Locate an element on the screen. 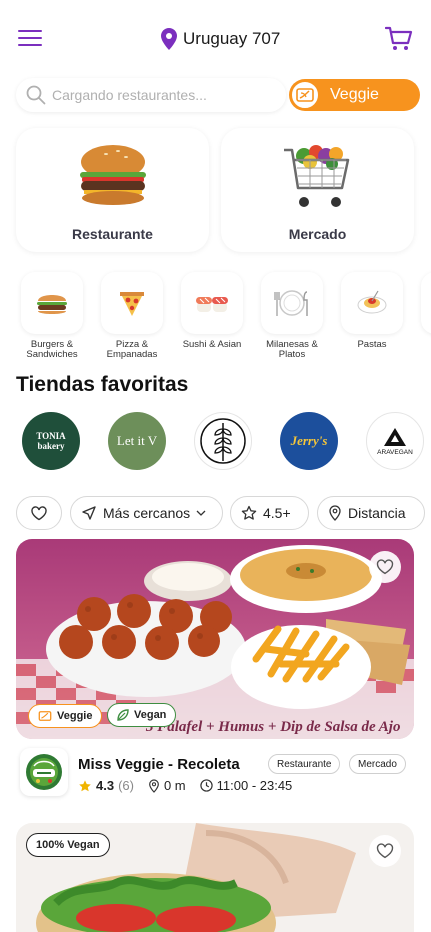 This screenshot has height=932, width=431. category-label: Pastas is located at coordinates (372, 344).